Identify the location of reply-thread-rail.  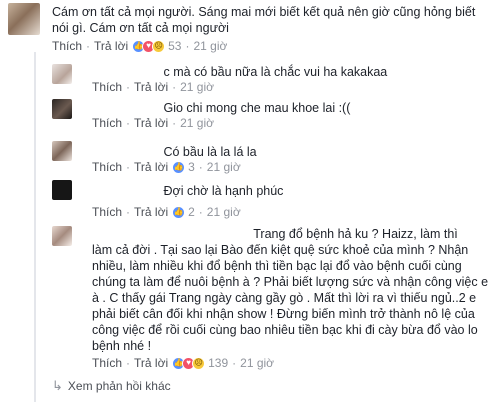
(35, 227).